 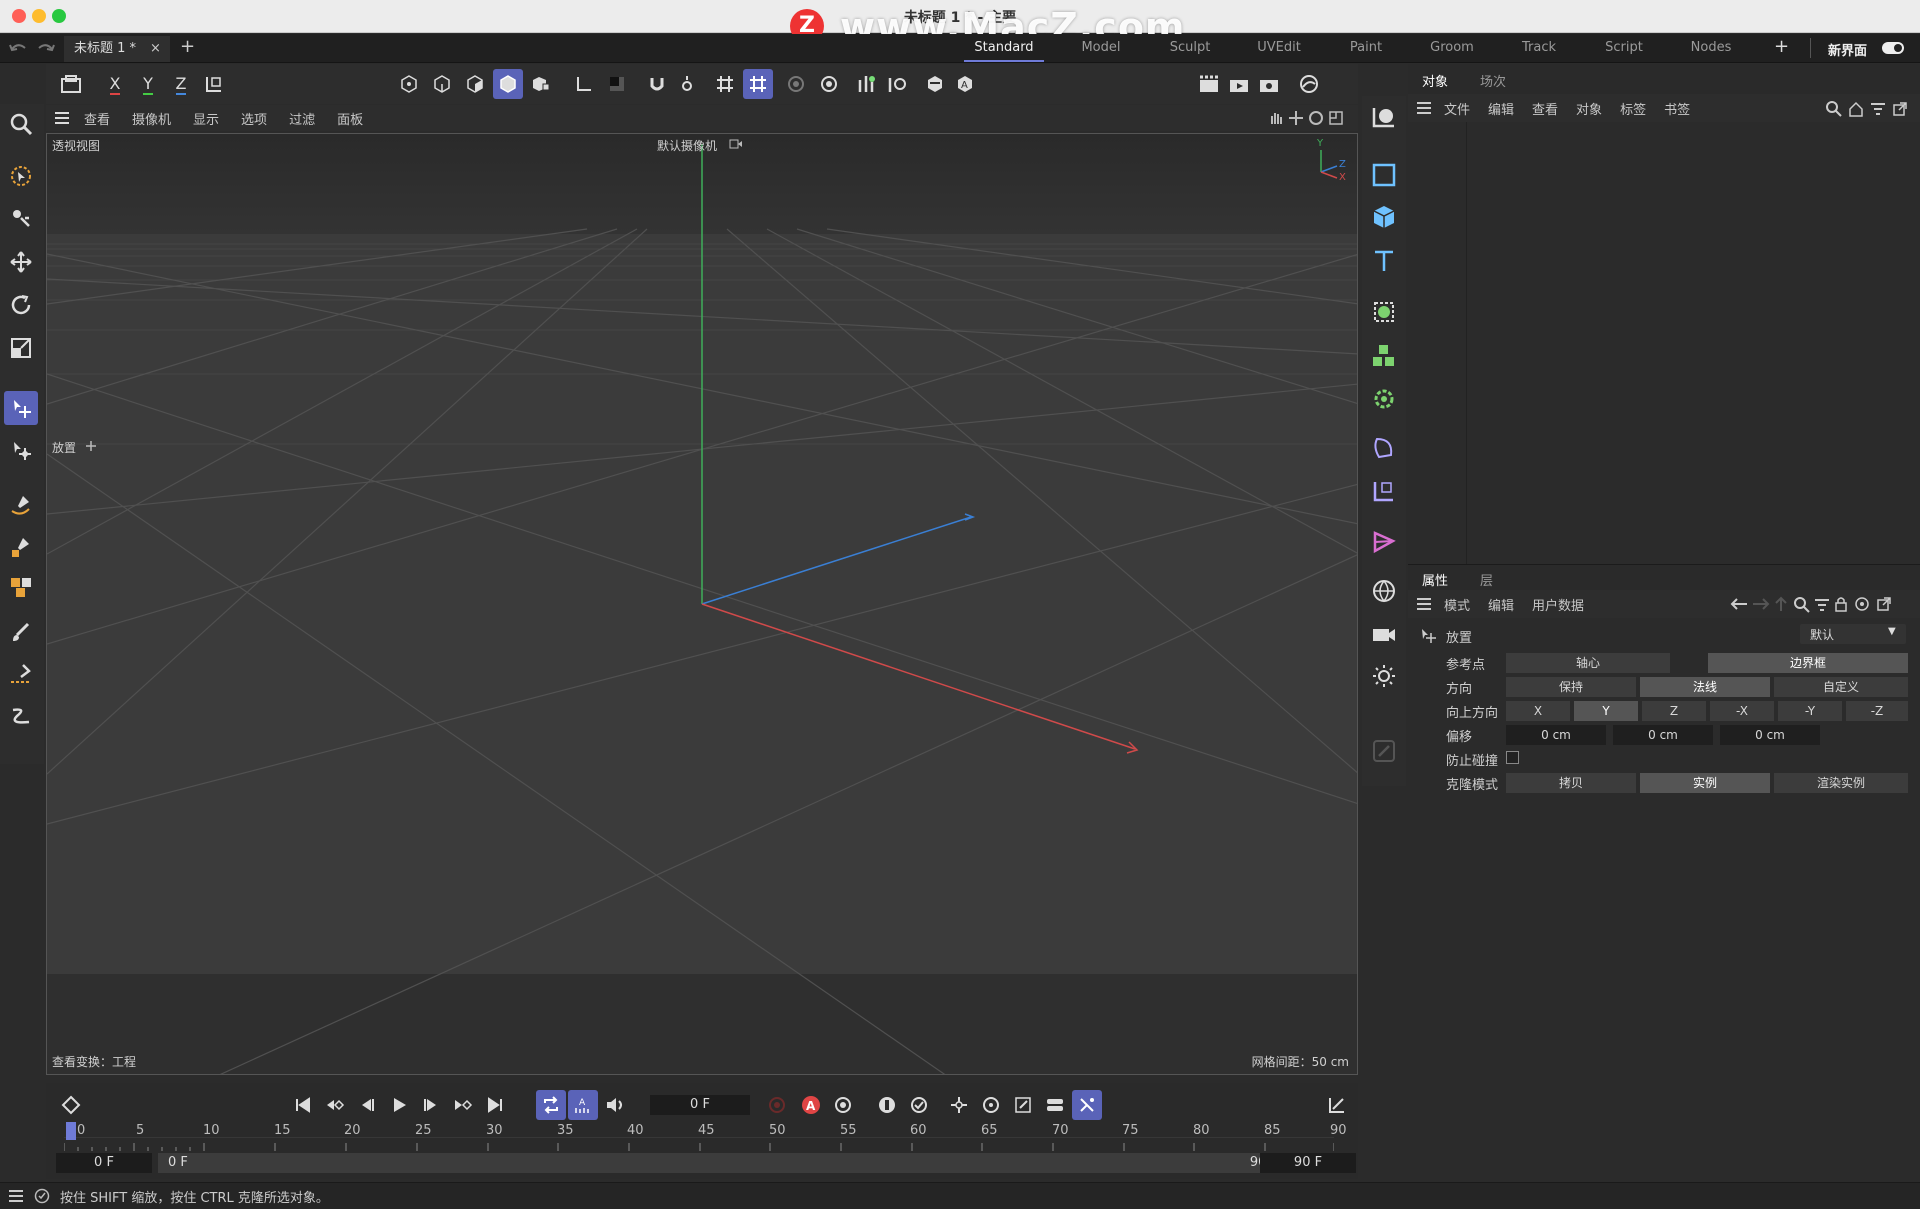 What do you see at coordinates (302, 118) in the screenshot?
I see `viewport-menu-filter: 过滤` at bounding box center [302, 118].